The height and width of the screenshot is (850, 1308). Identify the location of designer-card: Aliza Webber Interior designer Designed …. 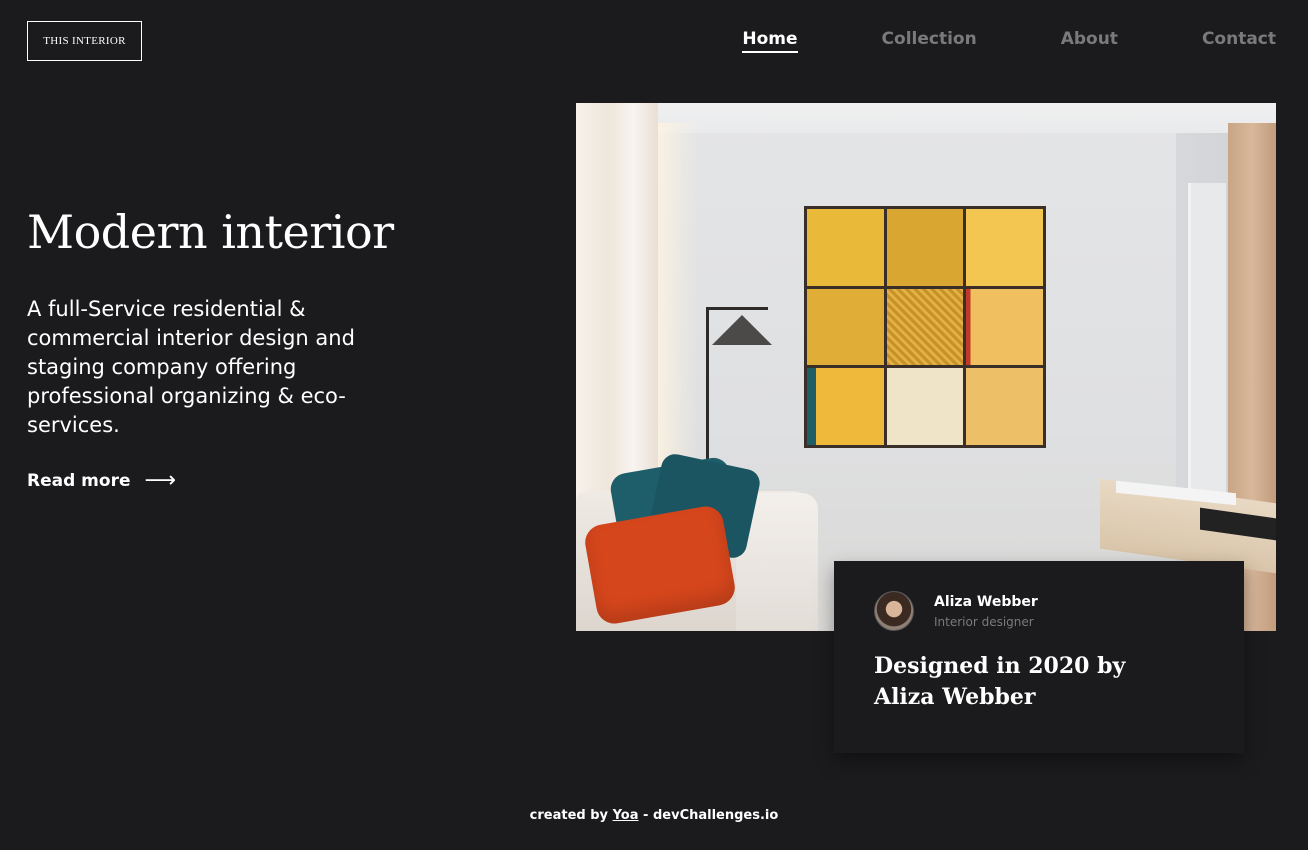
(1039, 657).